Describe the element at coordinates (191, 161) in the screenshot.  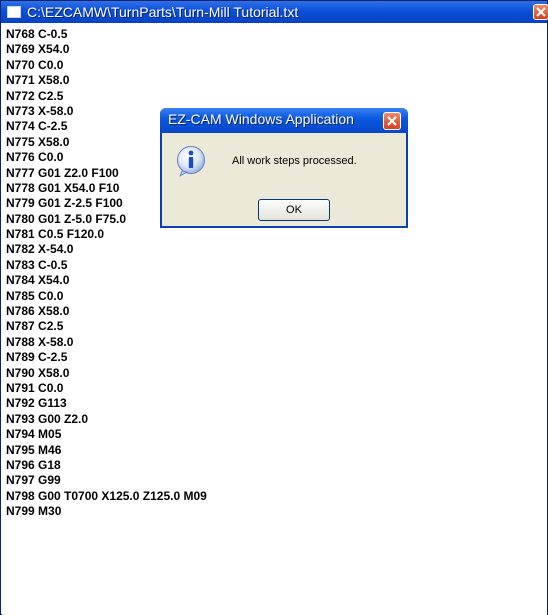
I see `info-icon` at that location.